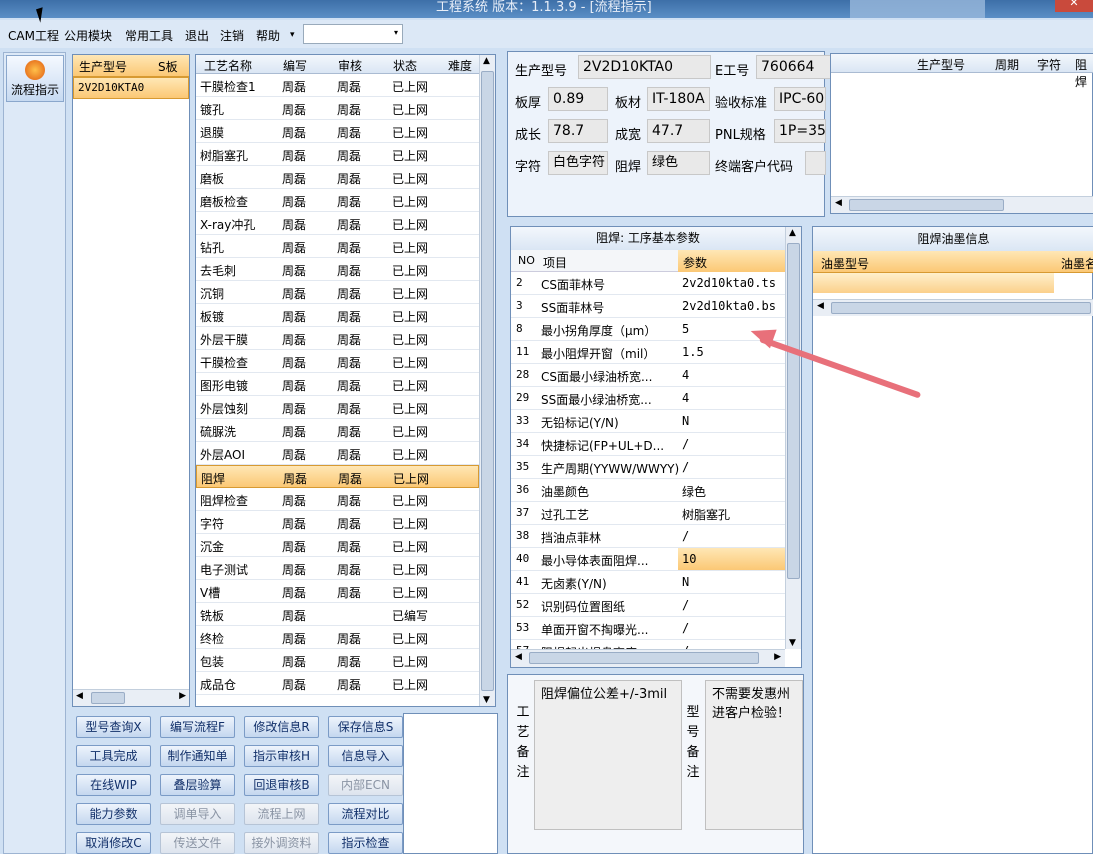  I want to click on action-button-0-1: 编写流程F, so click(197, 727).